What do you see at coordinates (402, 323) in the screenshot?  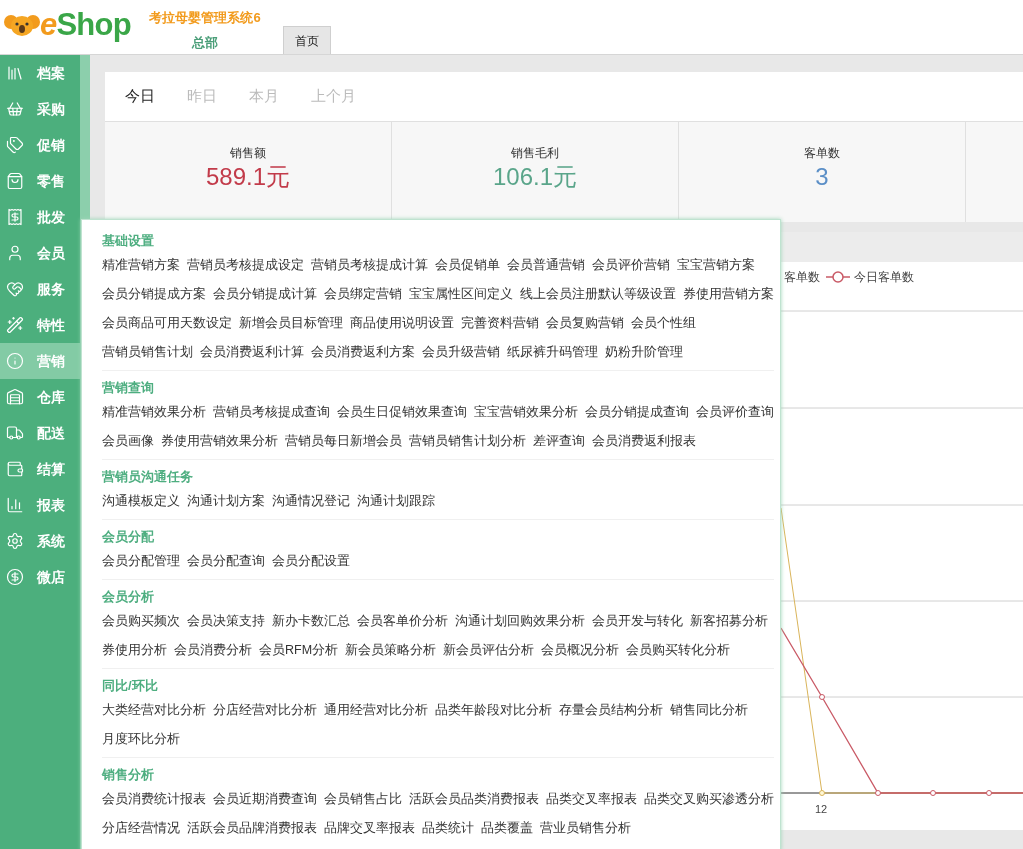 I see `menu-link: 商品使用说明设置` at bounding box center [402, 323].